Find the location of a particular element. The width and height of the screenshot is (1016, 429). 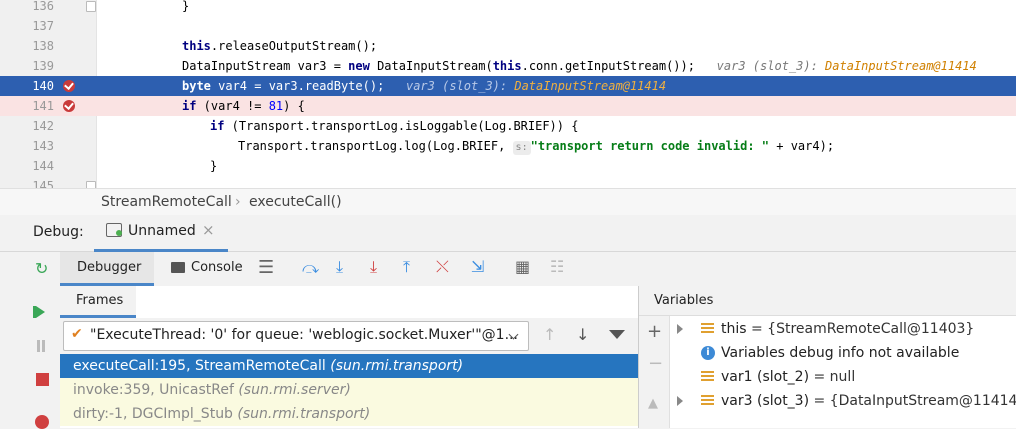

line-number: 144 is located at coordinates (27, 166).